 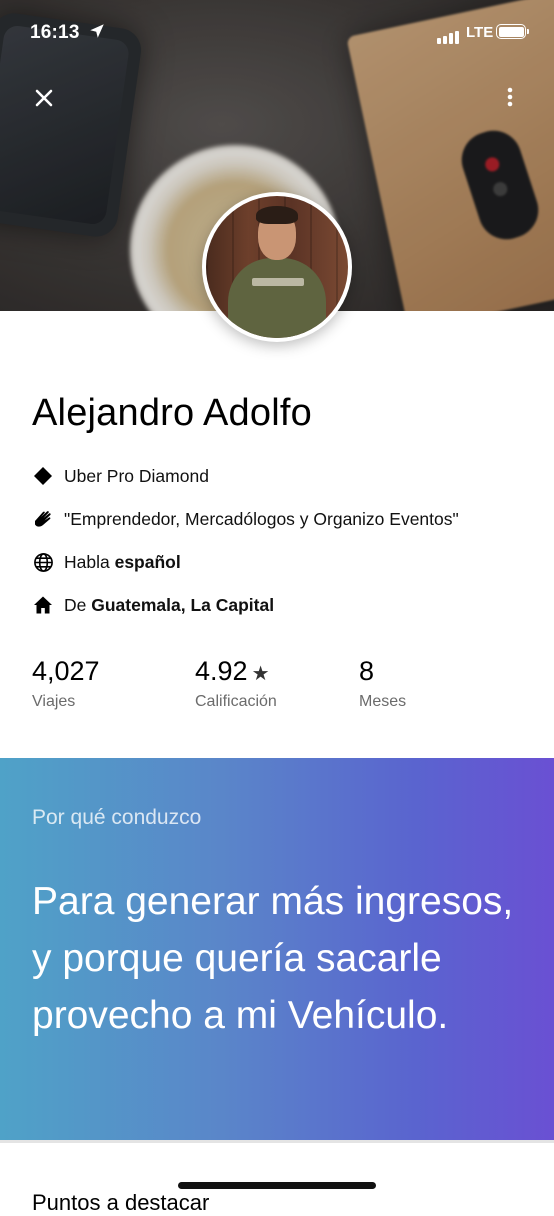 I want to click on tier-row: Uber Pro Diamond, so click(x=120, y=476).